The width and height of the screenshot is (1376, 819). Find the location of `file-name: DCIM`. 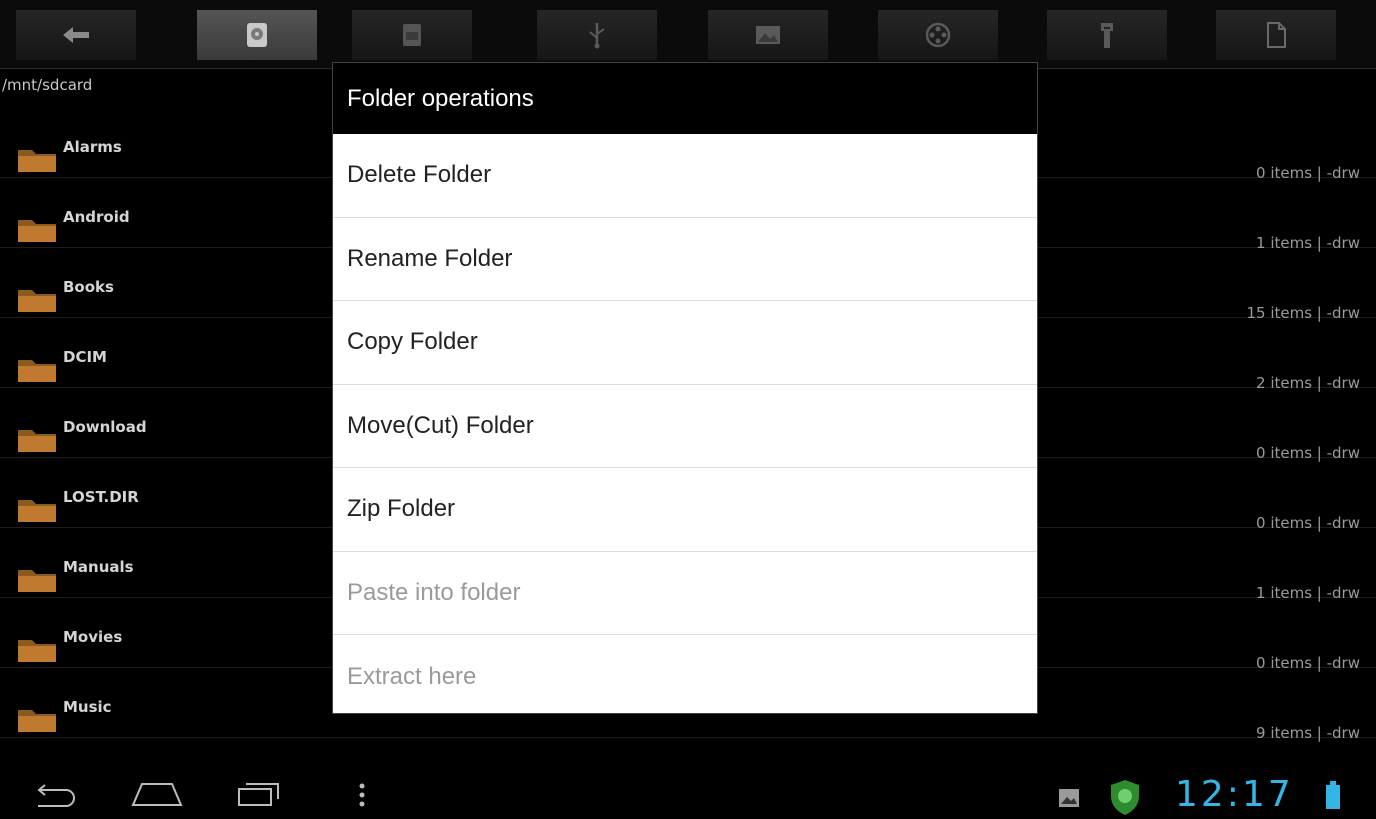

file-name: DCIM is located at coordinates (85, 357).